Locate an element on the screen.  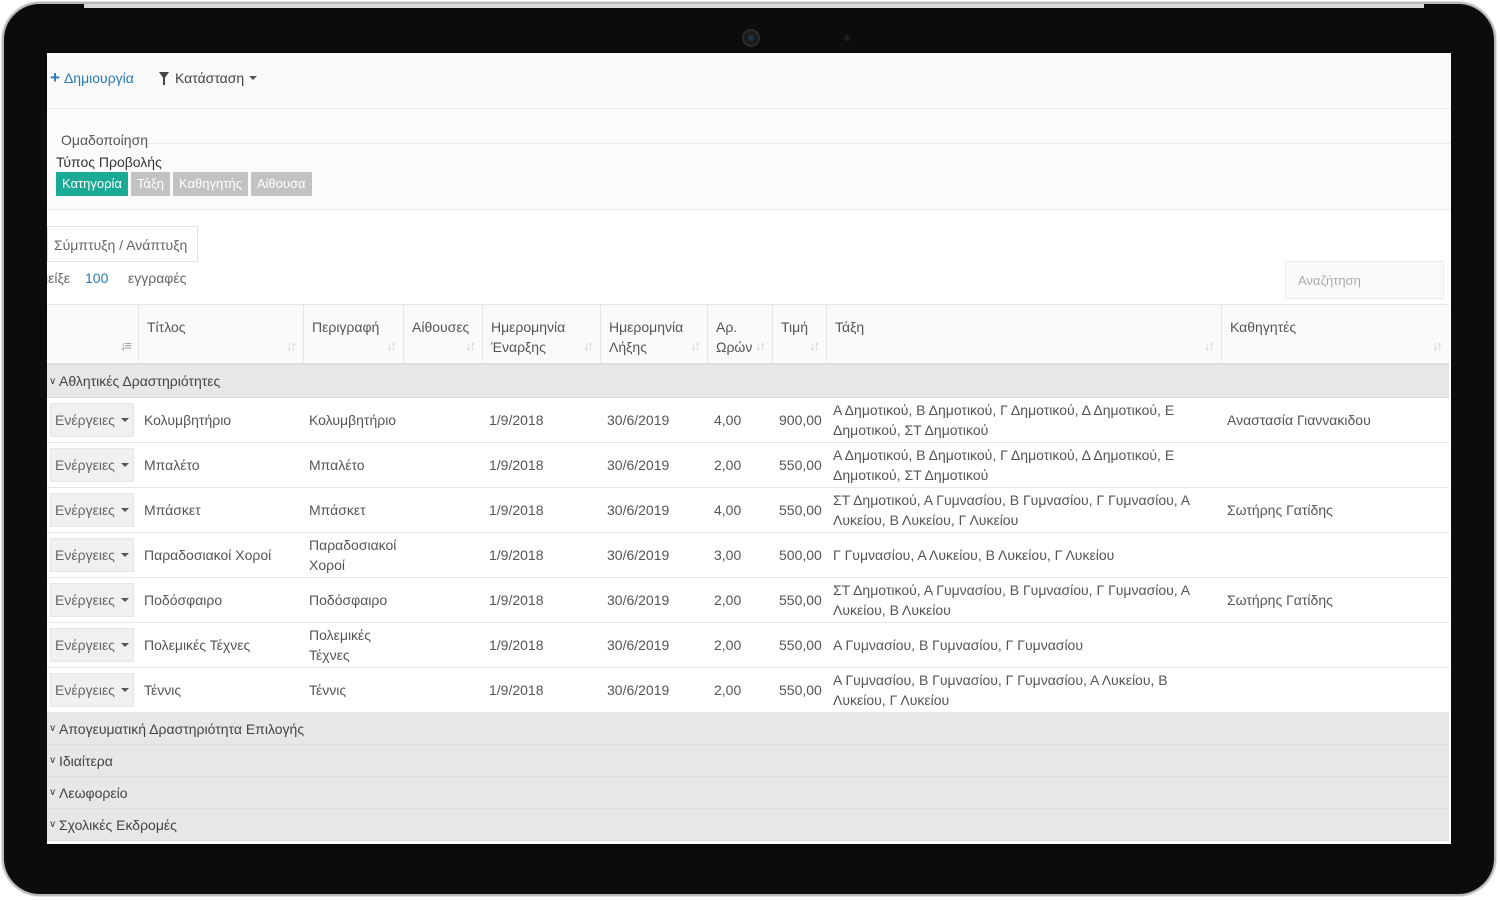
create-button: + Δημιουργία is located at coordinates (92, 77).